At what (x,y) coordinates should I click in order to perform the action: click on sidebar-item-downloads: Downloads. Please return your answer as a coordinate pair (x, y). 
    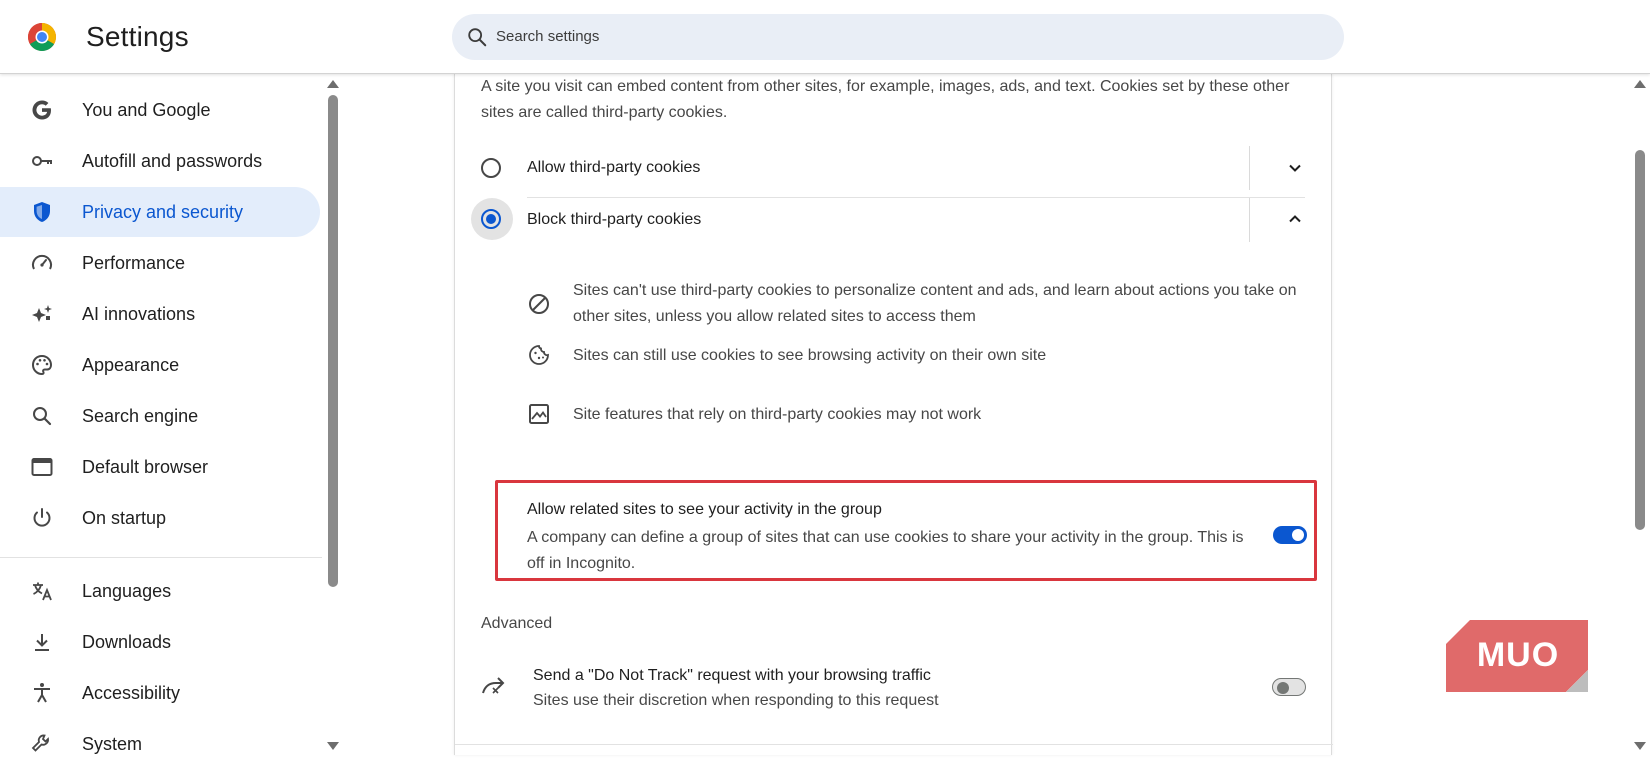
    Looking at the image, I should click on (160, 642).